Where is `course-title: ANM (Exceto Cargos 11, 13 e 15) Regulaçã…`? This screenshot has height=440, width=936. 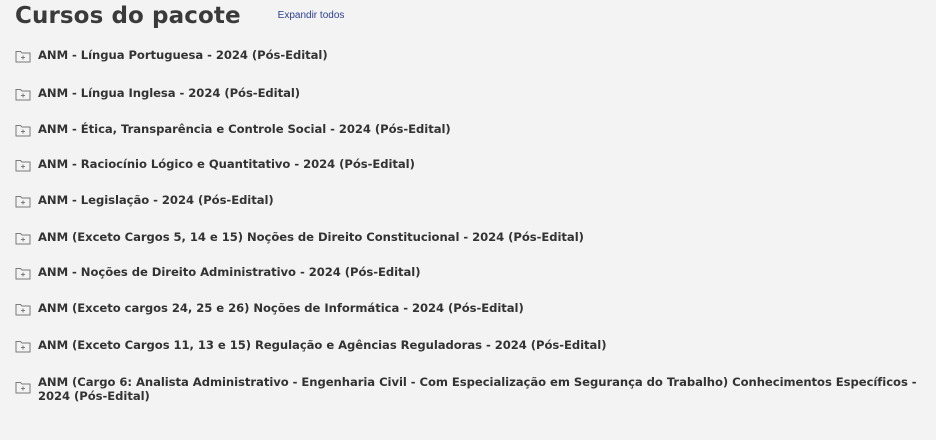 course-title: ANM (Exceto Cargos 11, 13 e 15) Regulaçã… is located at coordinates (322, 345).